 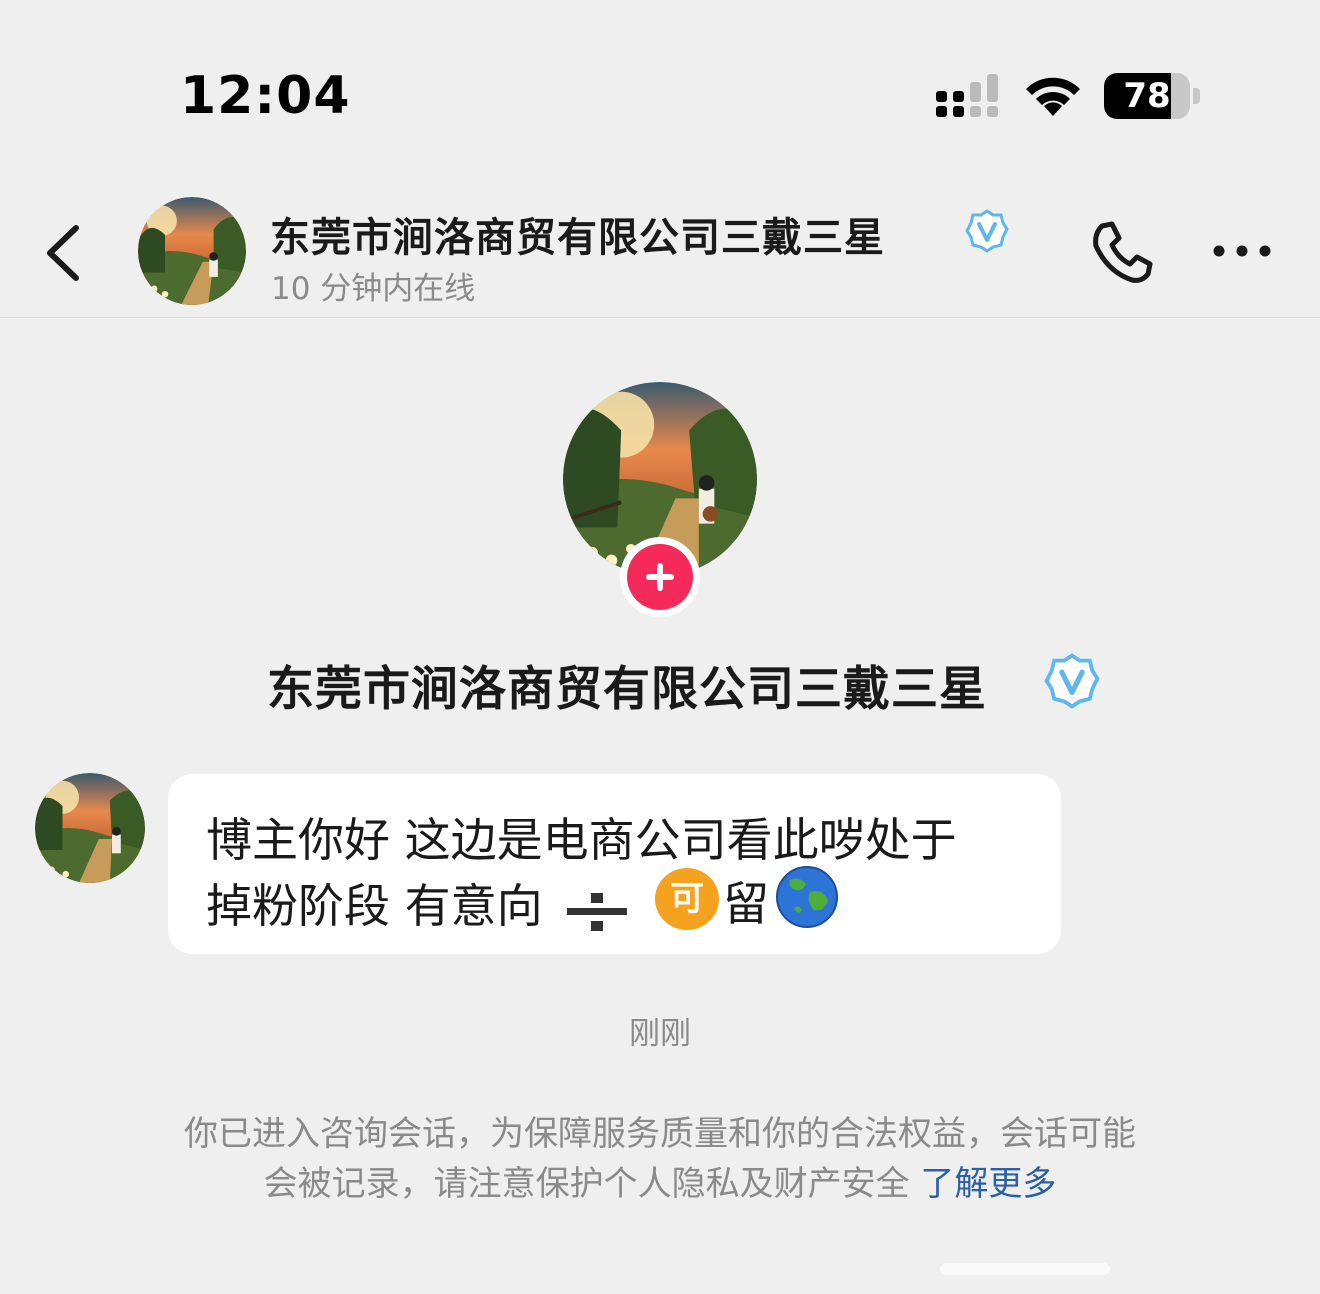 I want to click on home-indicator, so click(x=1025, y=1269).